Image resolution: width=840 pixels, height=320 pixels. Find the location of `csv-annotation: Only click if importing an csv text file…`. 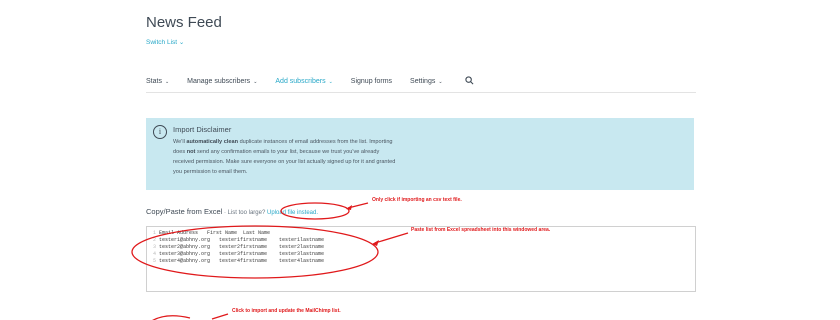

csv-annotation: Only click if importing an csv text file… is located at coordinates (417, 200).